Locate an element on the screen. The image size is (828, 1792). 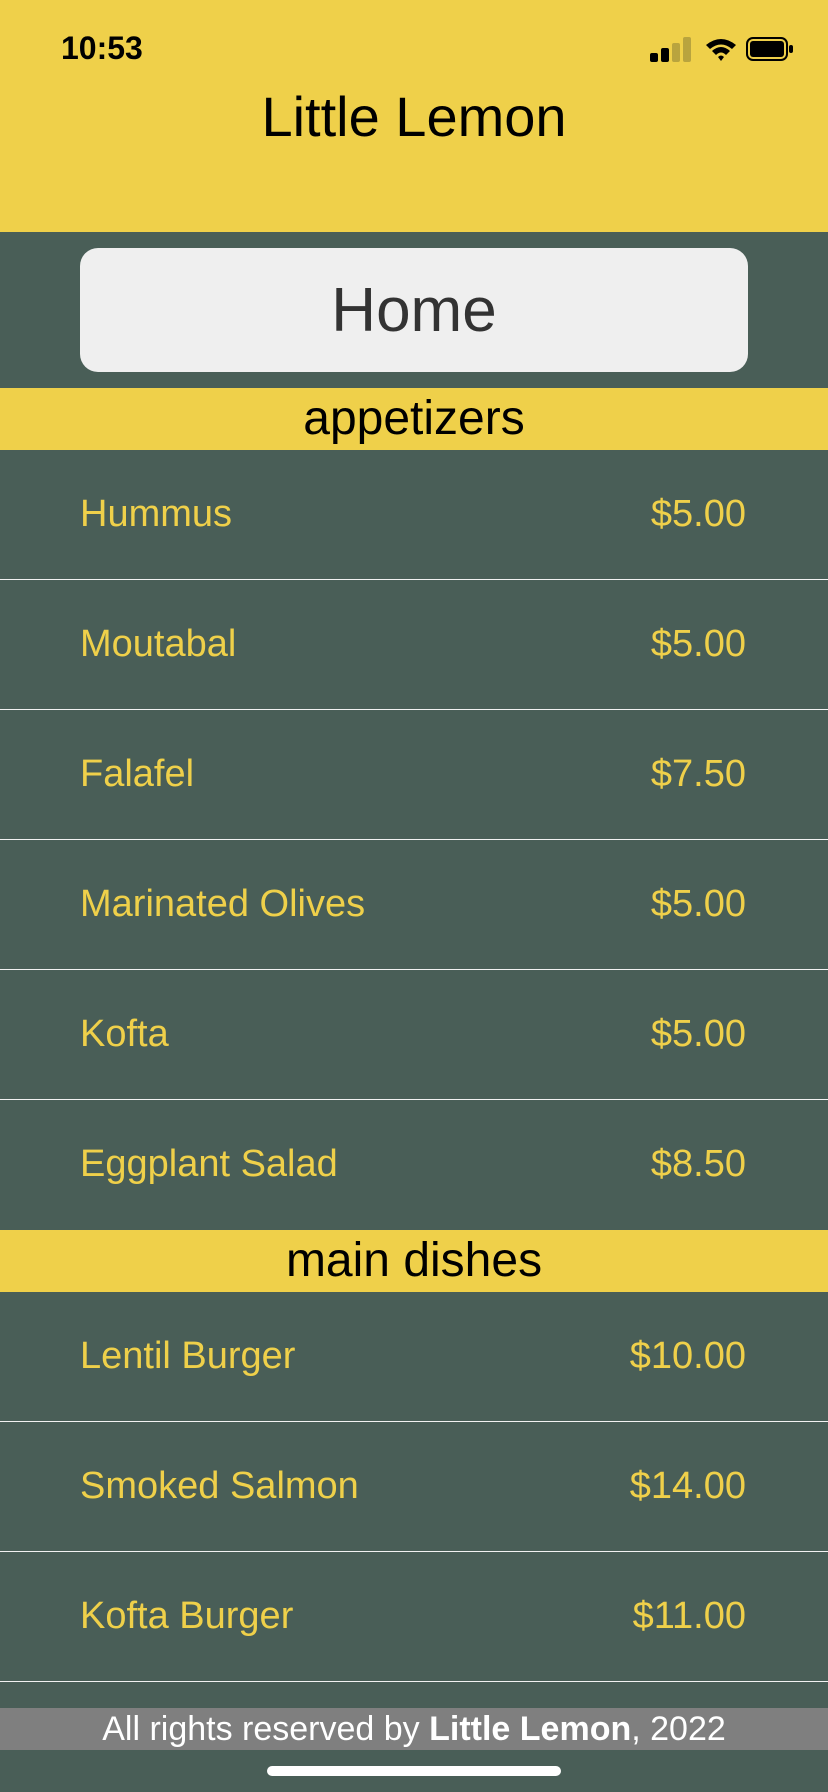
menu-item-price: $14.00 is located at coordinates (687, 1486).